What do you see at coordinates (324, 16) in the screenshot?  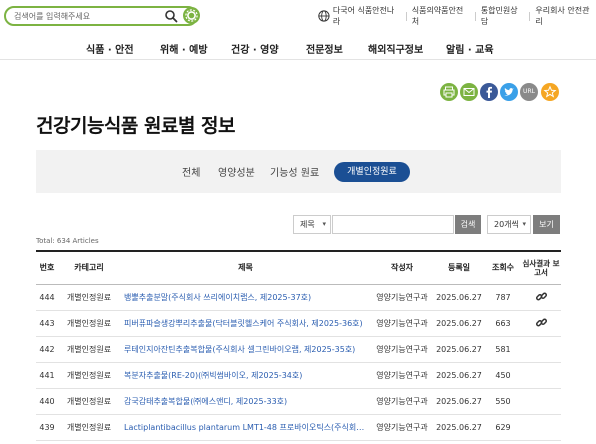 I see `globe-icon` at bounding box center [324, 16].